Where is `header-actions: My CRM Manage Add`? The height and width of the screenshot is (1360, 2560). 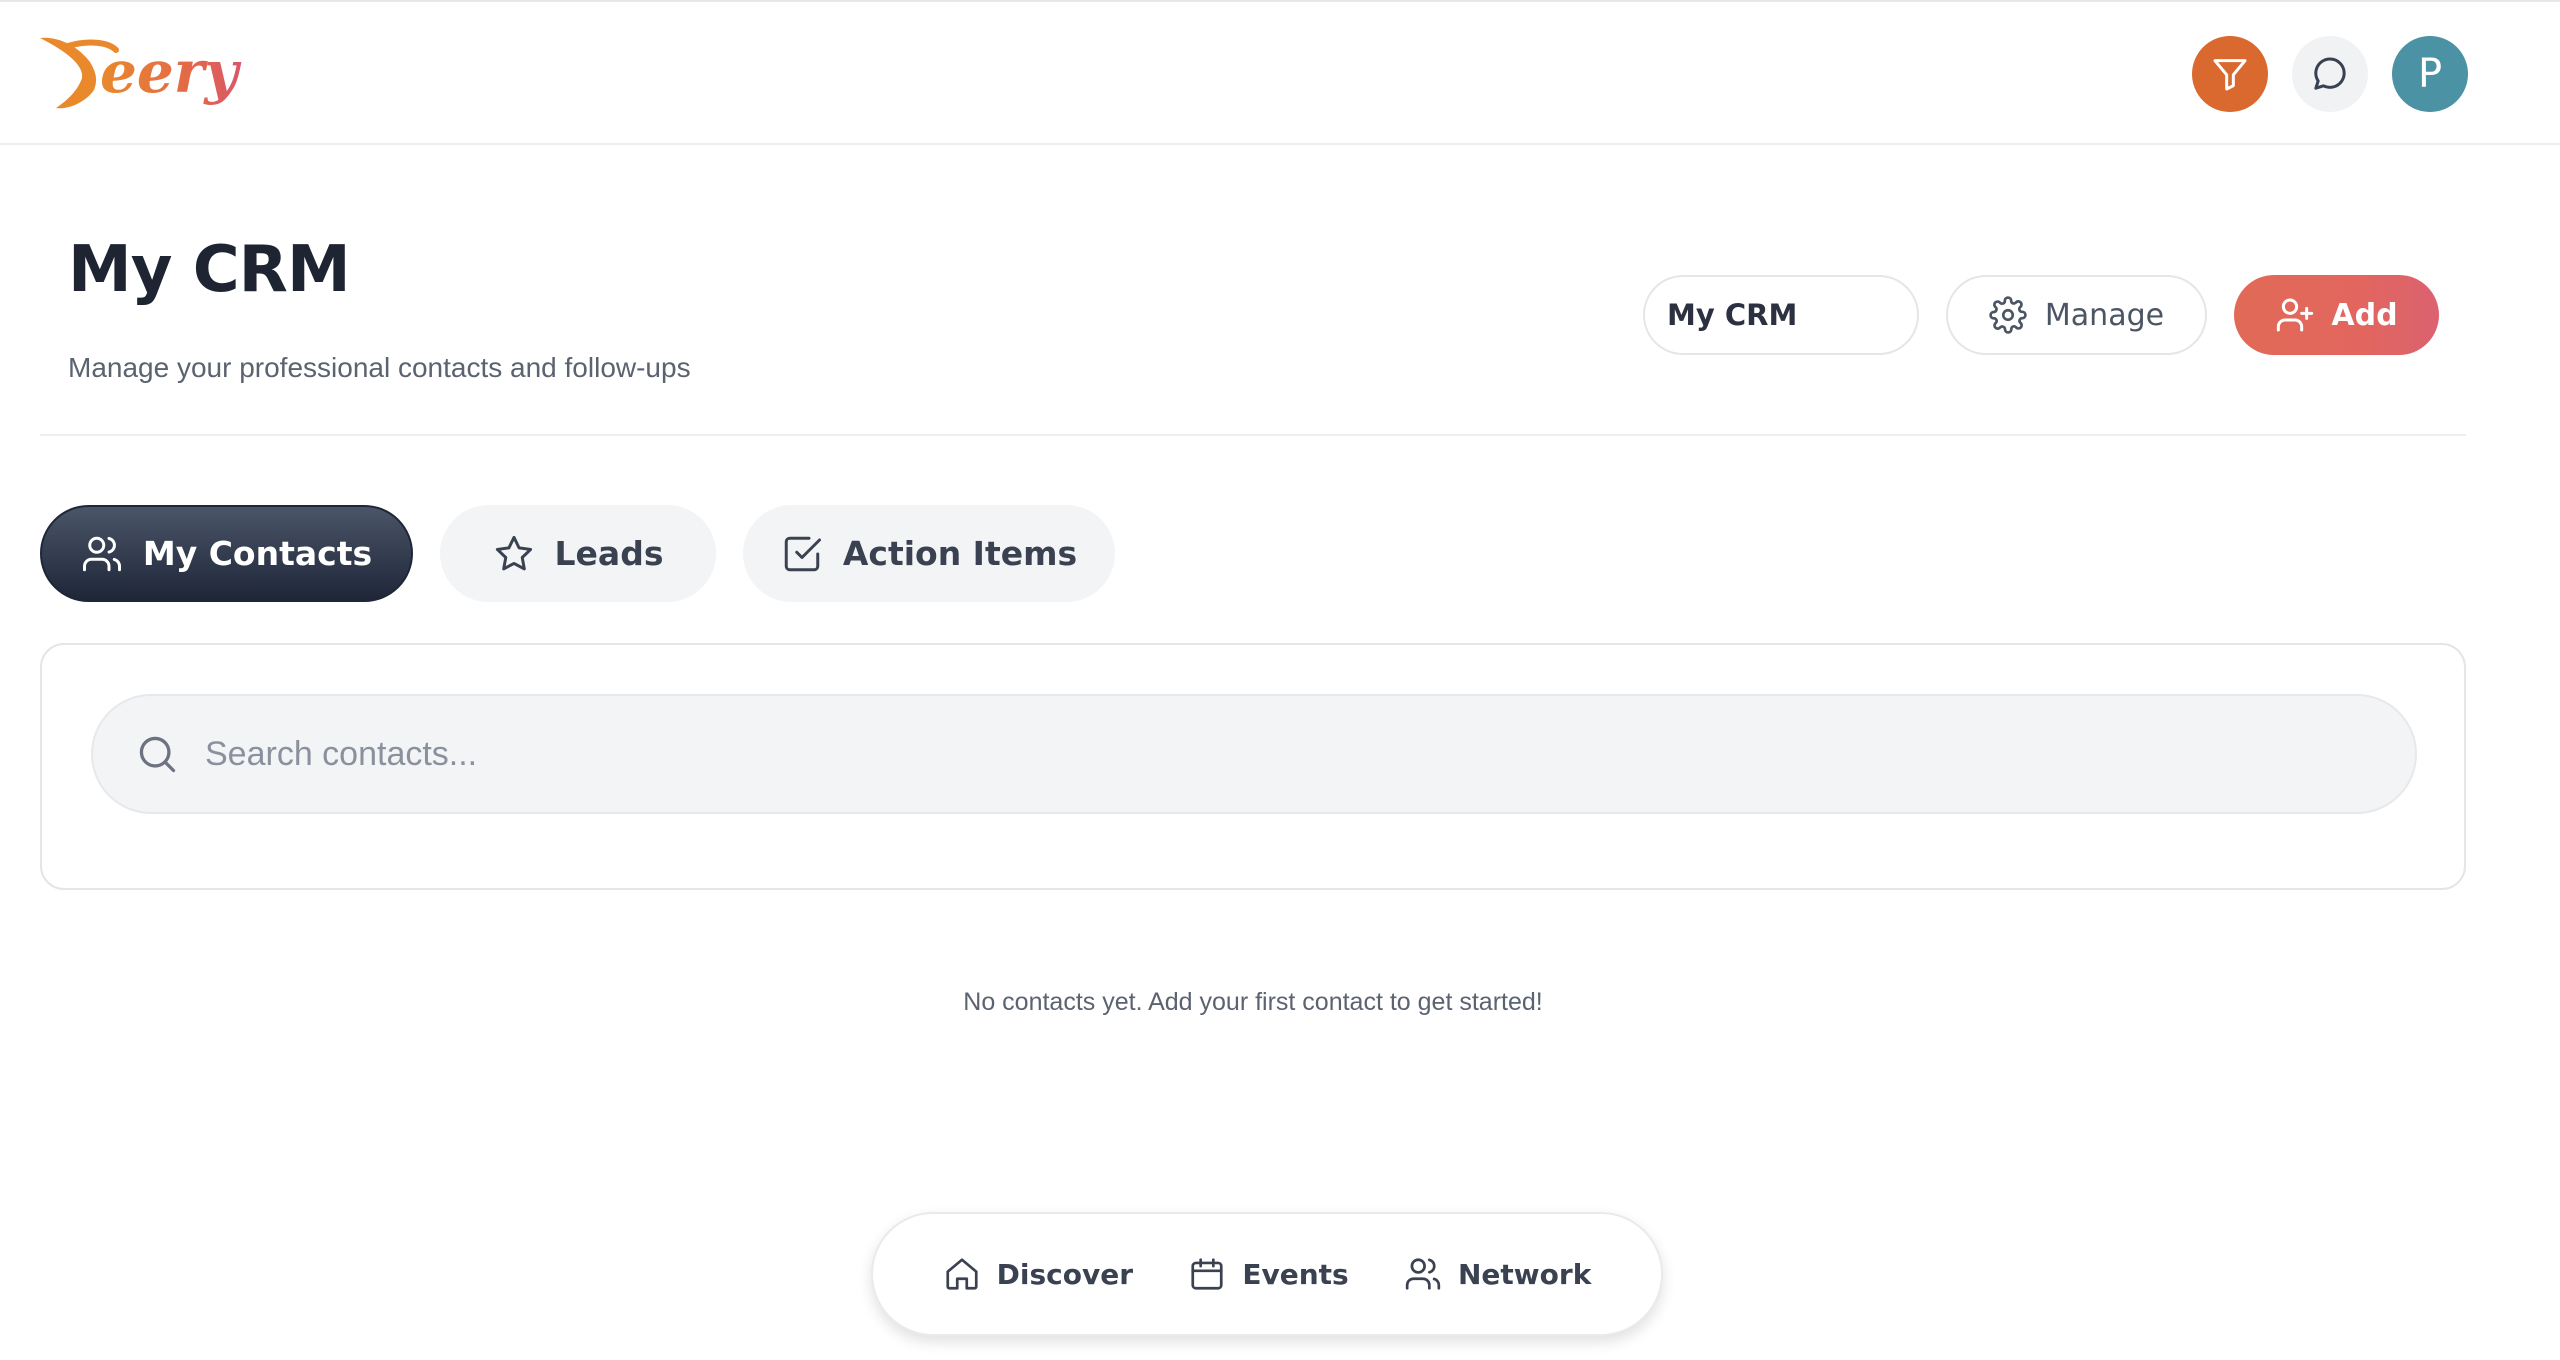 header-actions: My CRM Manage Add is located at coordinates (2041, 315).